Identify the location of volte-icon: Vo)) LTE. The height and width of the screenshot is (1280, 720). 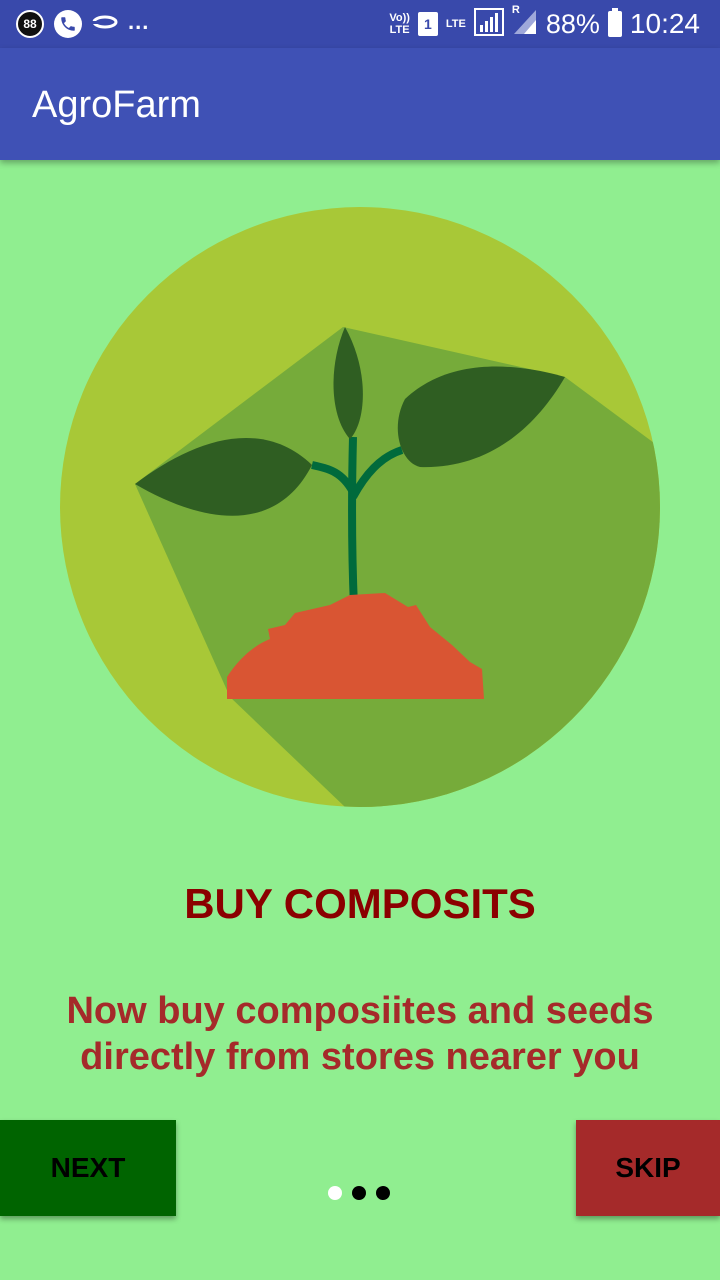
(399, 24).